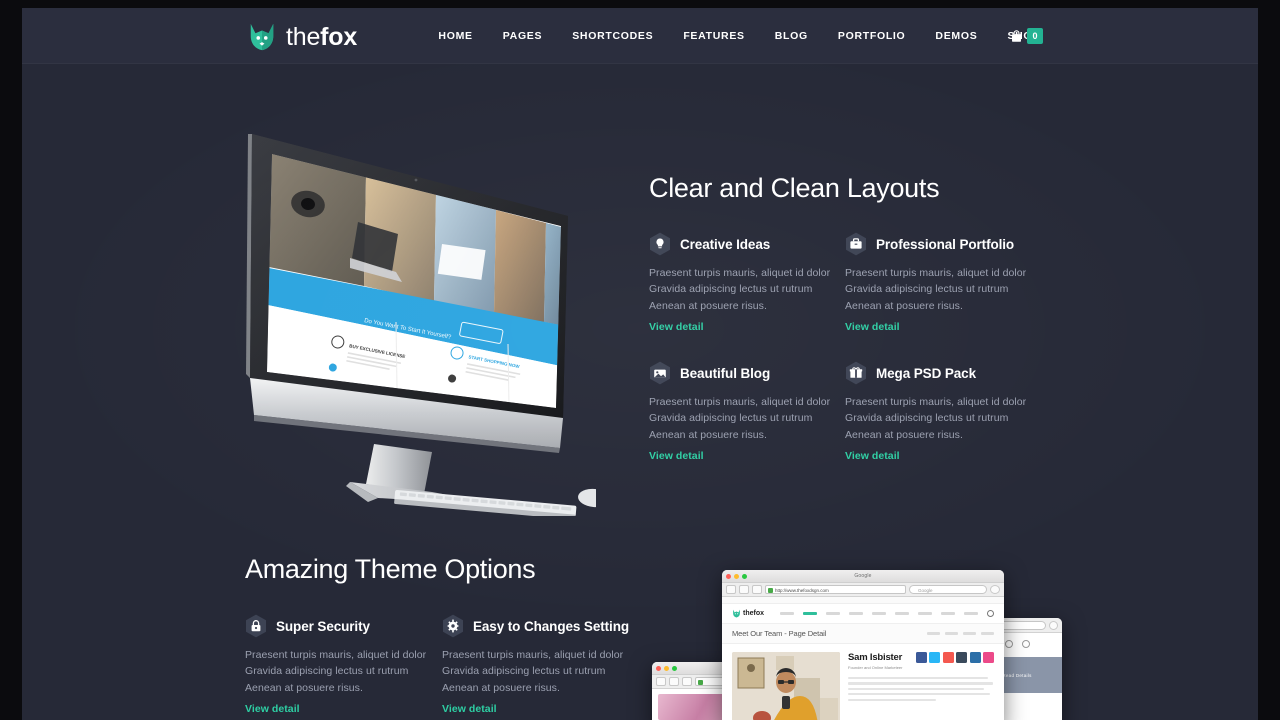 This screenshot has width=1280, height=720. Describe the element at coordinates (872, 36) in the screenshot. I see `nav-item-portfolio: PORTFOLIO` at that location.